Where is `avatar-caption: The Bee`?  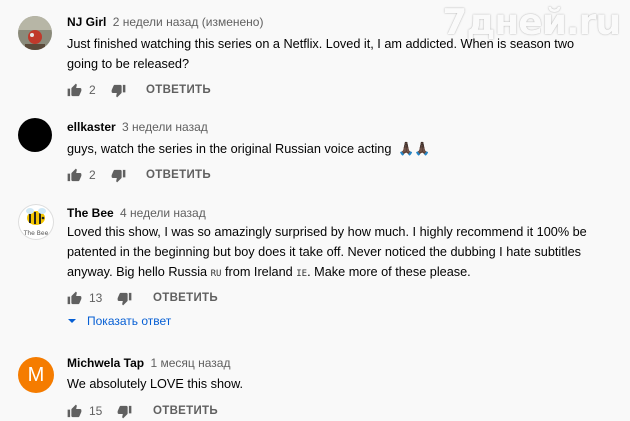 avatar-caption: The Bee is located at coordinates (36, 233).